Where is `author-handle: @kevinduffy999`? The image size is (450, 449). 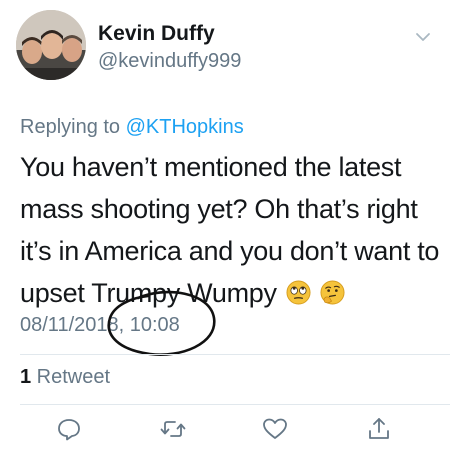 author-handle: @kevinduffy999 is located at coordinates (169, 61).